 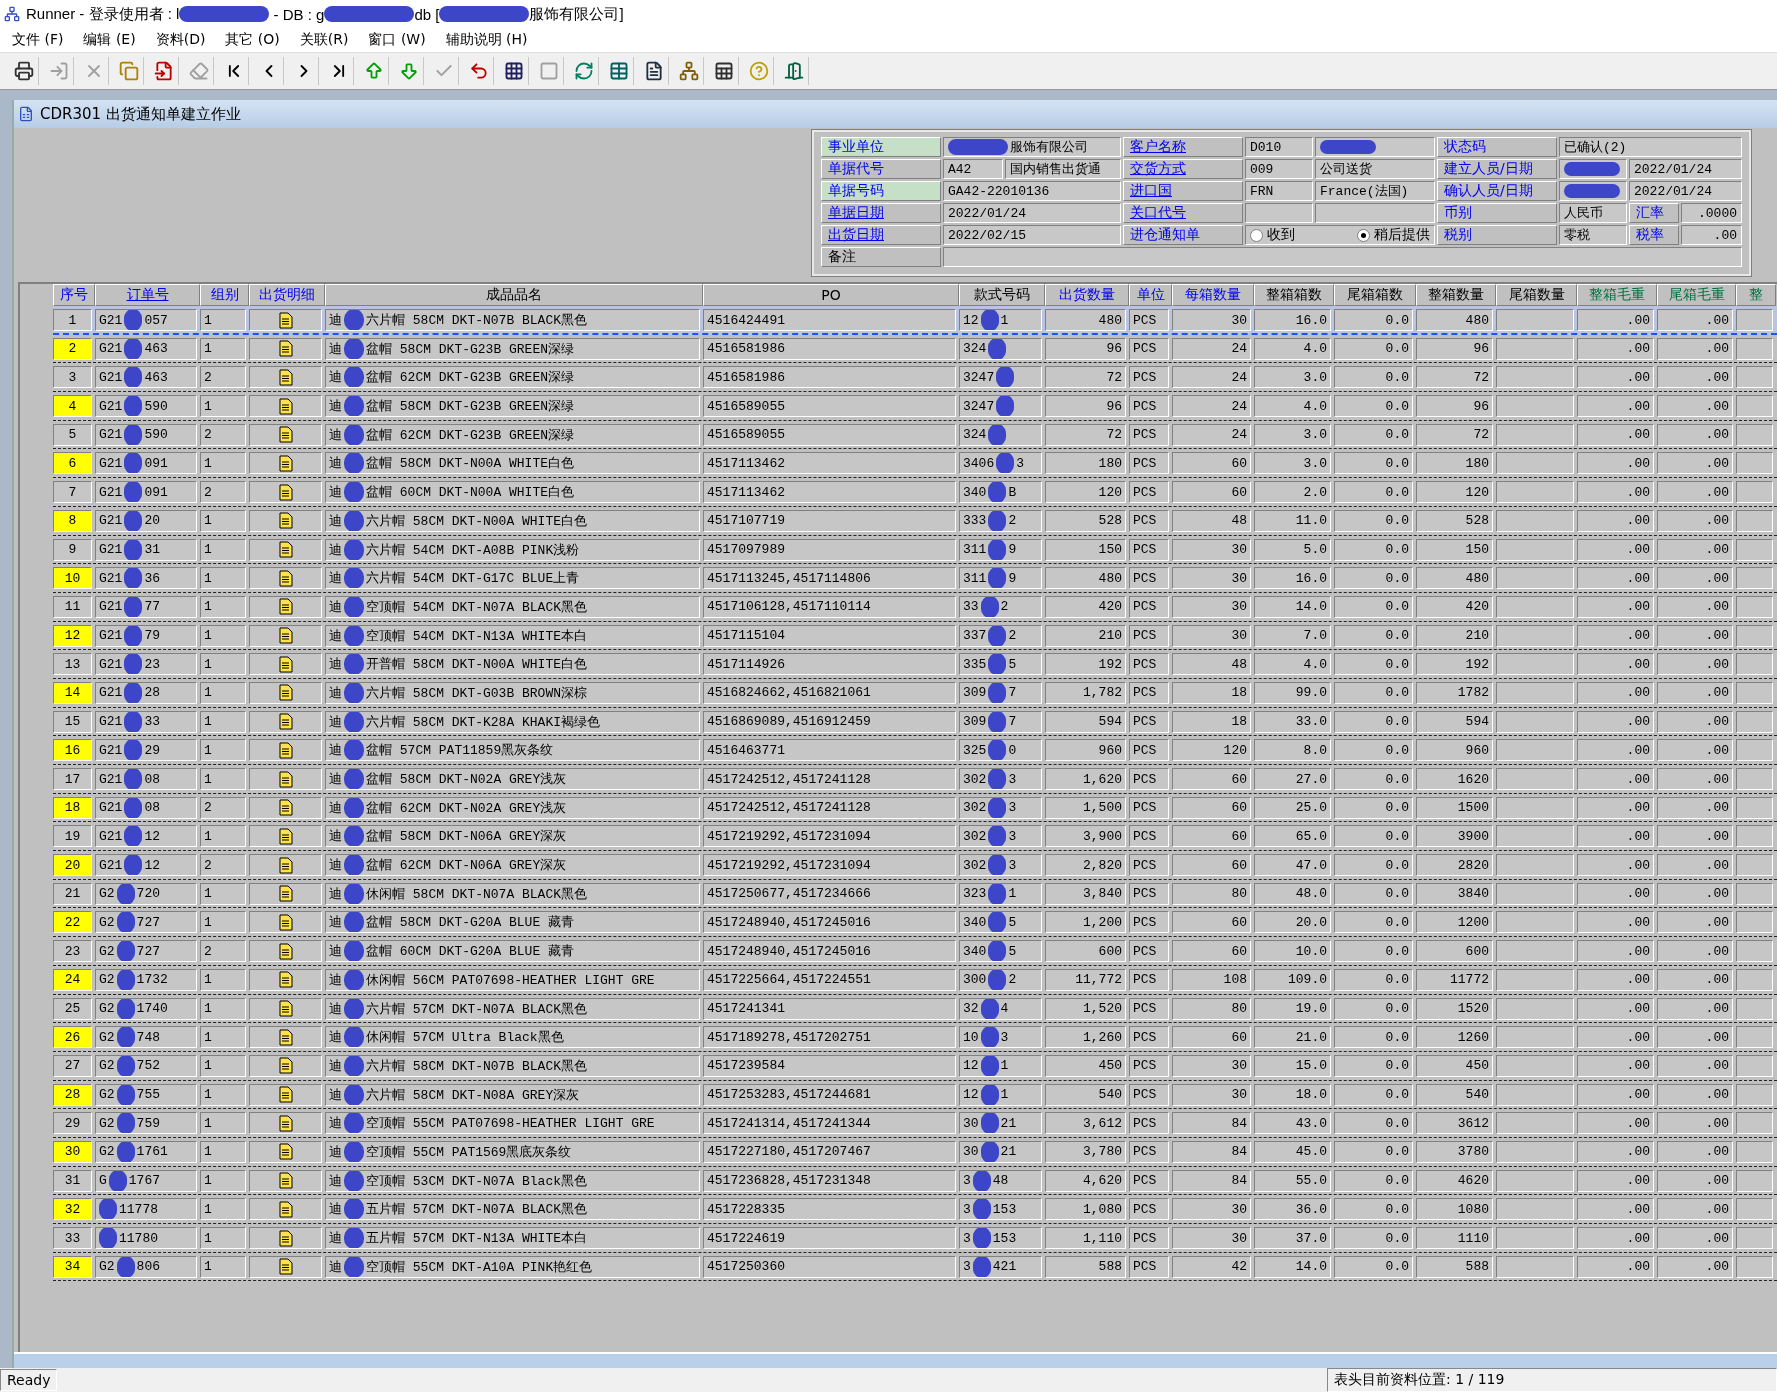 What do you see at coordinates (881, 235) in the screenshot?
I see `field-label: 出货日期` at bounding box center [881, 235].